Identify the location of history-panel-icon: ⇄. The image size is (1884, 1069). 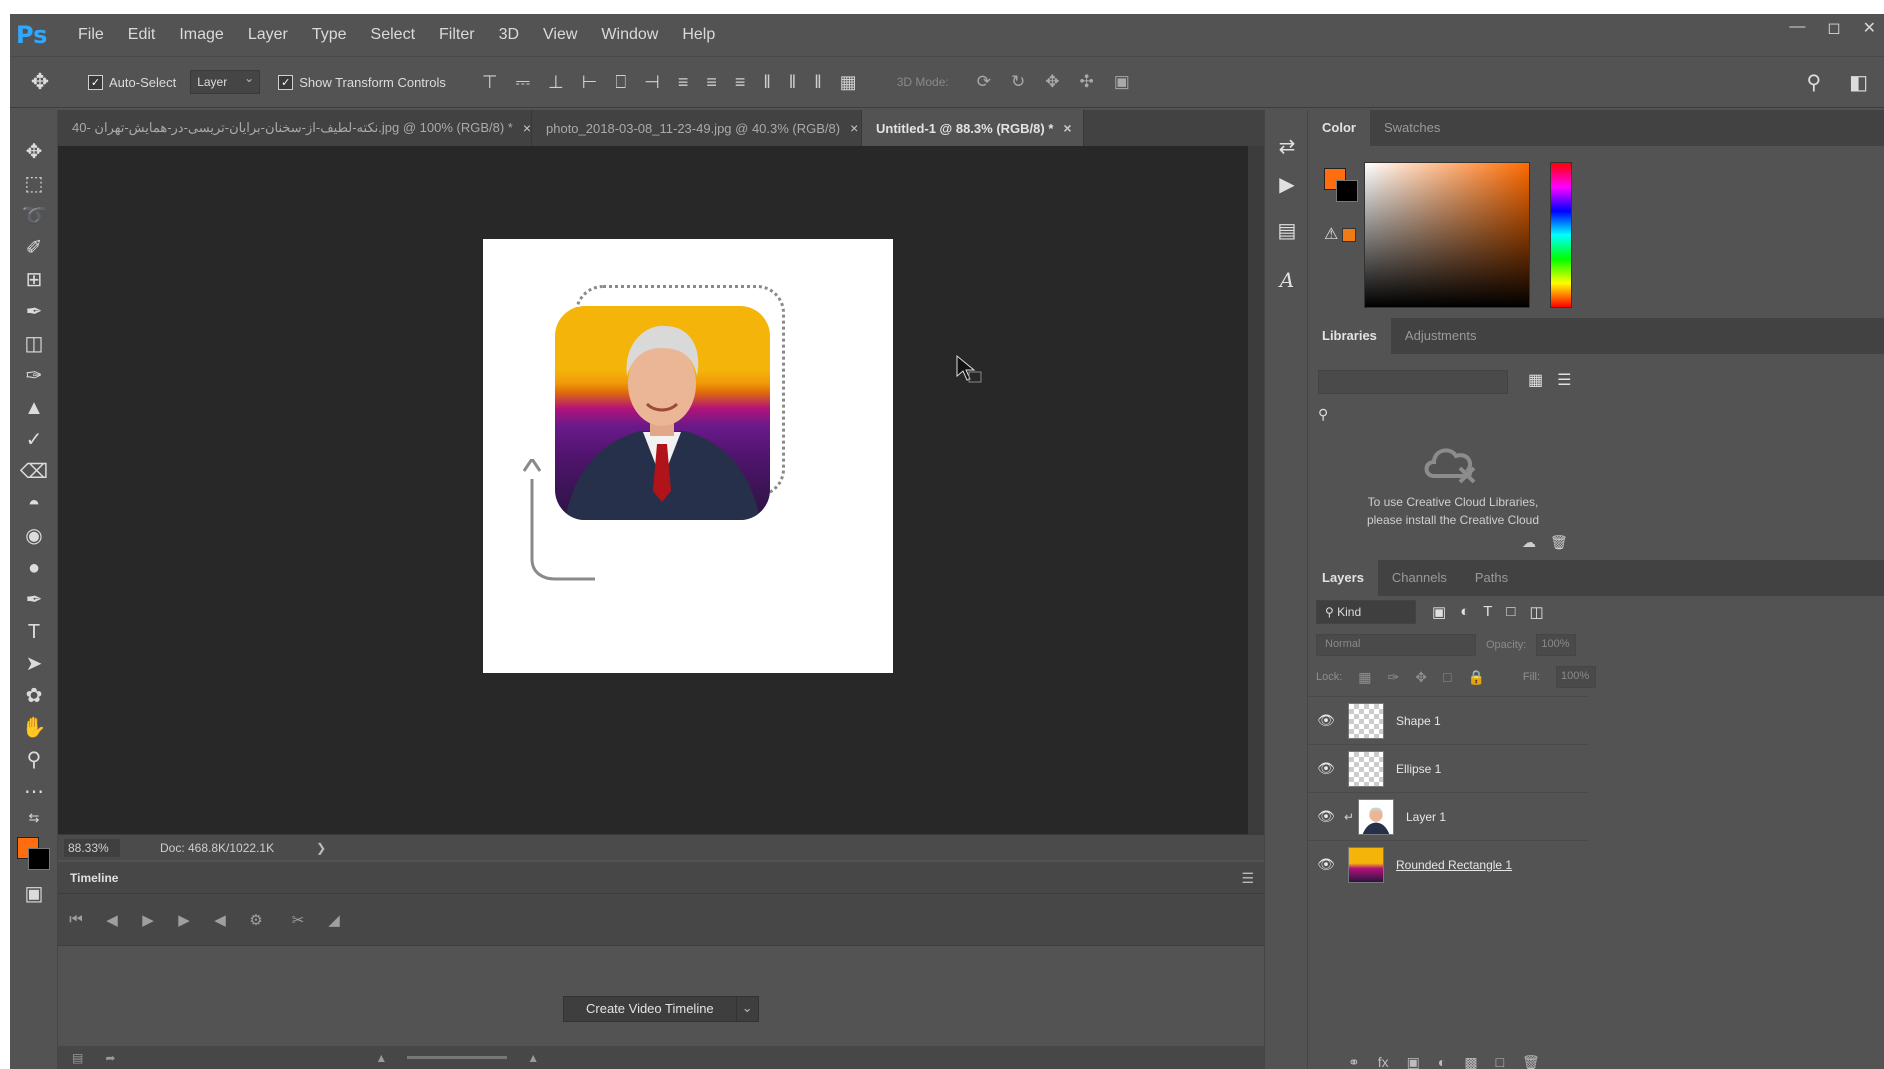
(1287, 148).